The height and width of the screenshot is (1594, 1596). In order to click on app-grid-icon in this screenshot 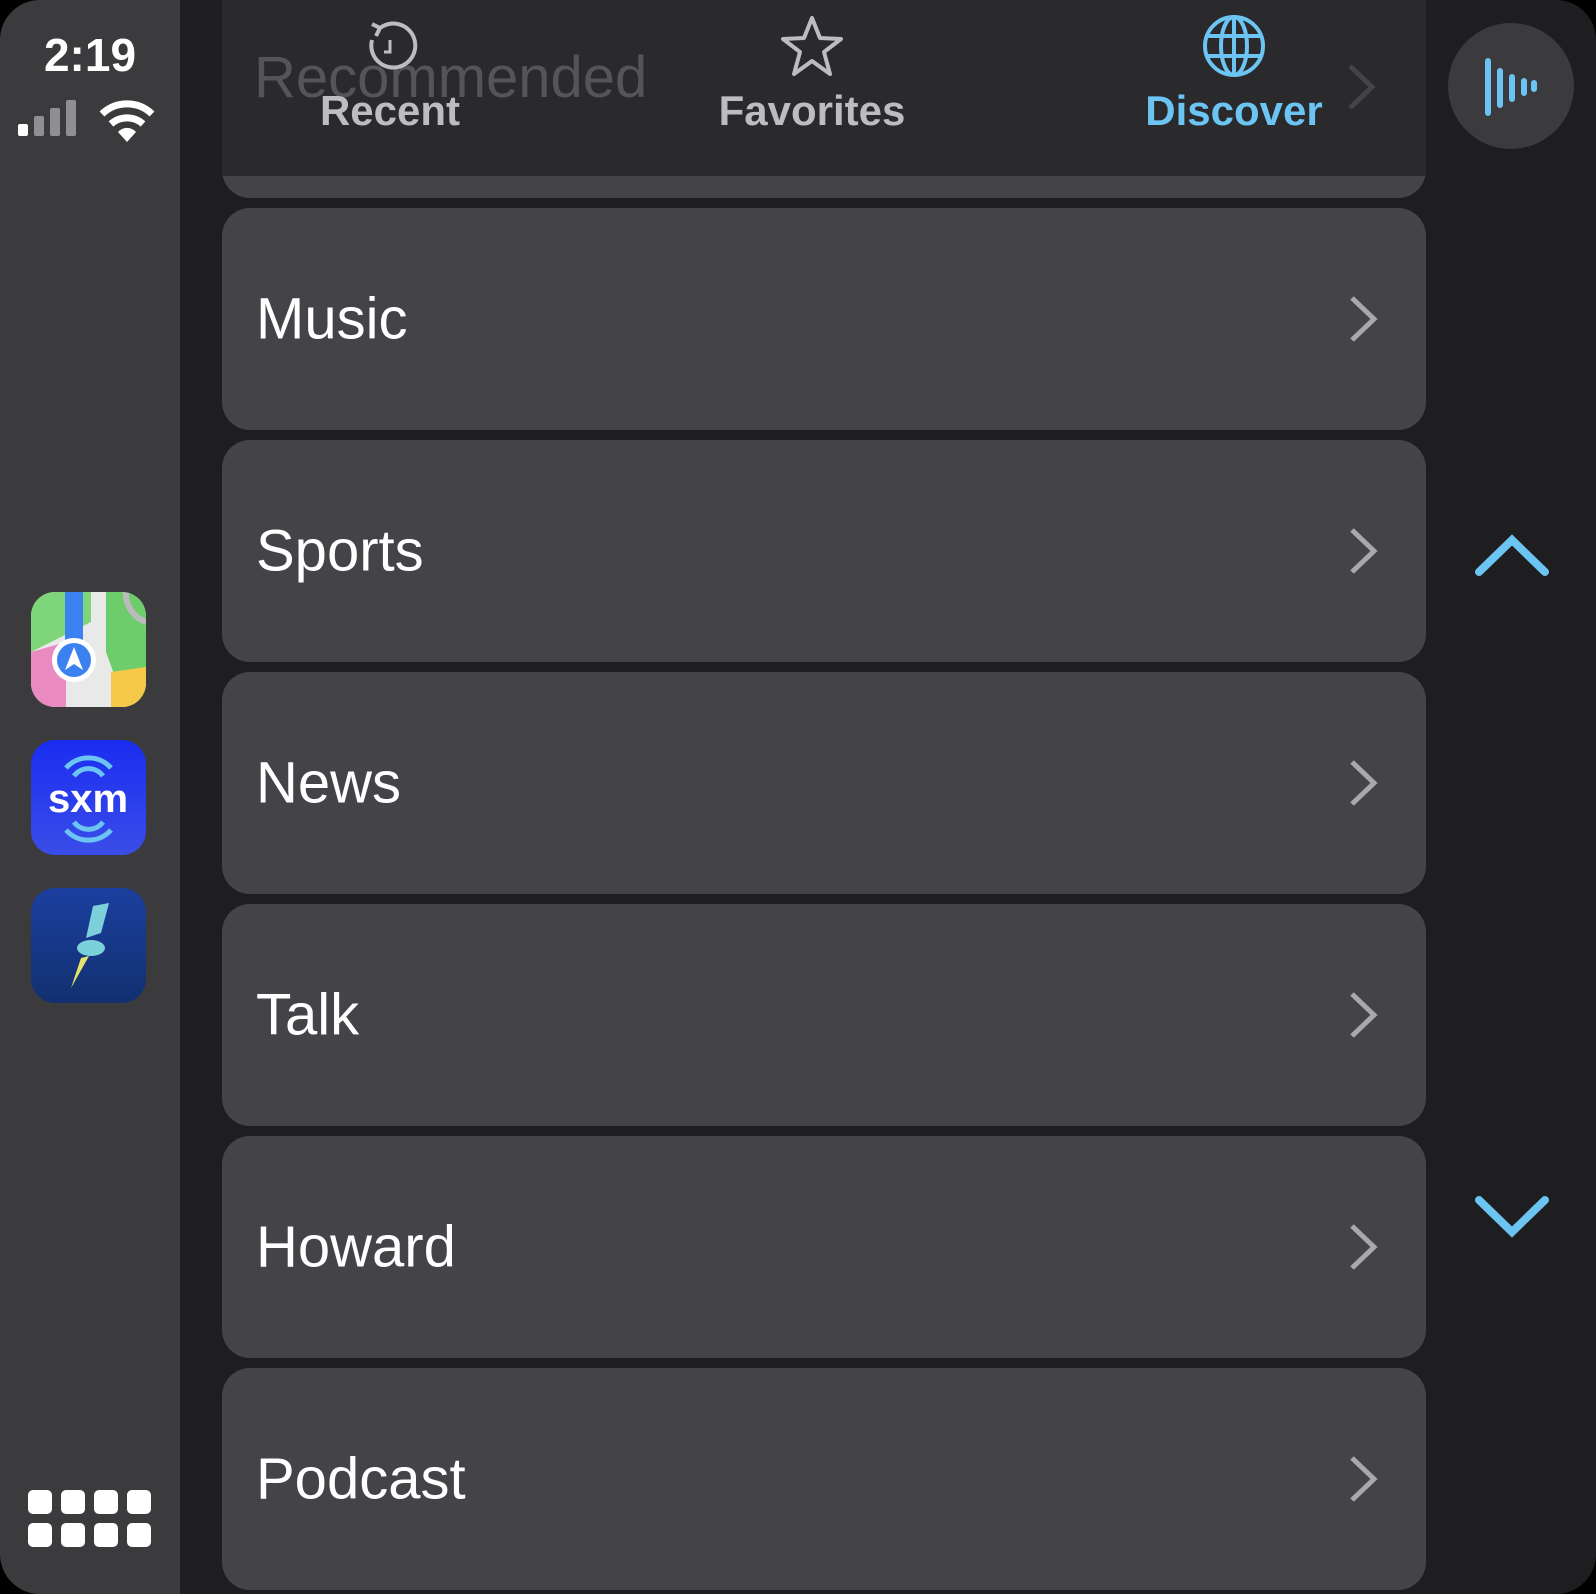, I will do `click(89, 1518)`.